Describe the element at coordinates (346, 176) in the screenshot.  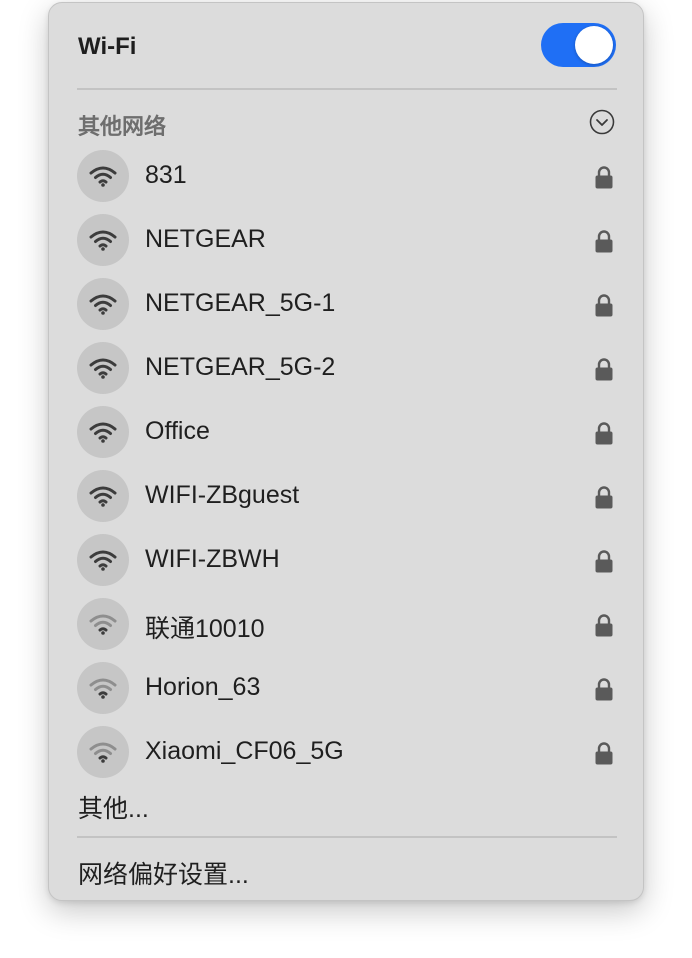
I see `network-row: 831` at that location.